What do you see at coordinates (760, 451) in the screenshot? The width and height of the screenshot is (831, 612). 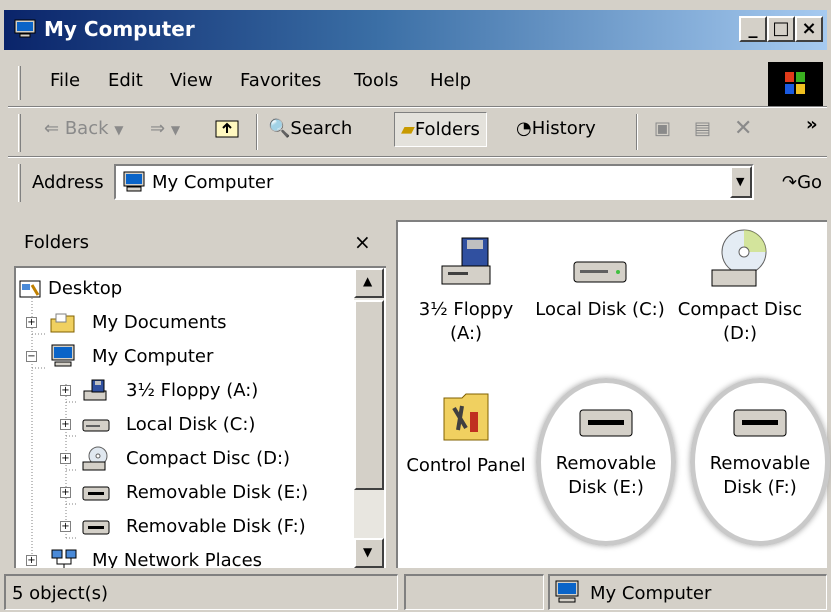 I see `drive-removable-f: Removable Disk (F:)` at bounding box center [760, 451].